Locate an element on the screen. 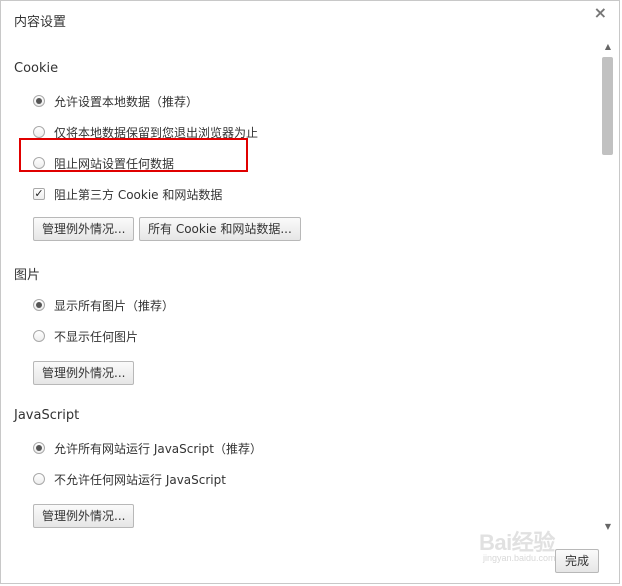  javascript-option-block: 不允许任何网站运行 JavaScript is located at coordinates (129, 479).